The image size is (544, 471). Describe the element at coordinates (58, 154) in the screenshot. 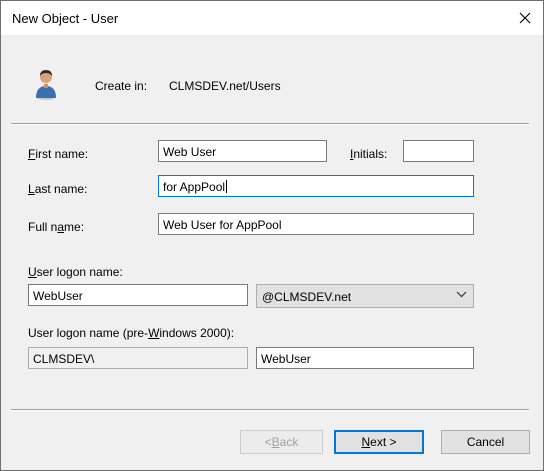

I see `first-name-label: First name:` at that location.